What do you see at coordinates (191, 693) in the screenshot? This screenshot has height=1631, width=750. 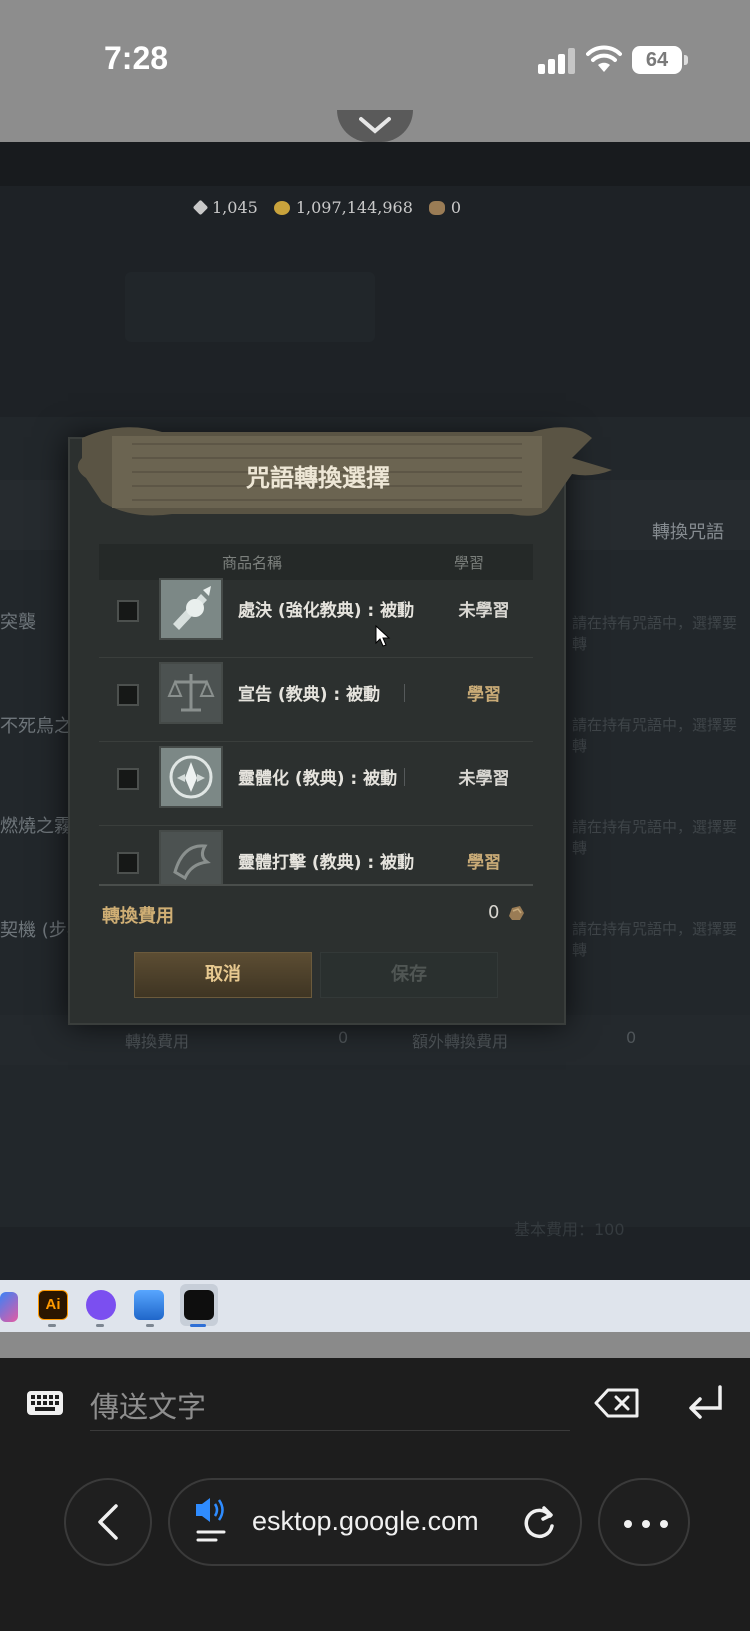 I see `scales-spell-icon` at bounding box center [191, 693].